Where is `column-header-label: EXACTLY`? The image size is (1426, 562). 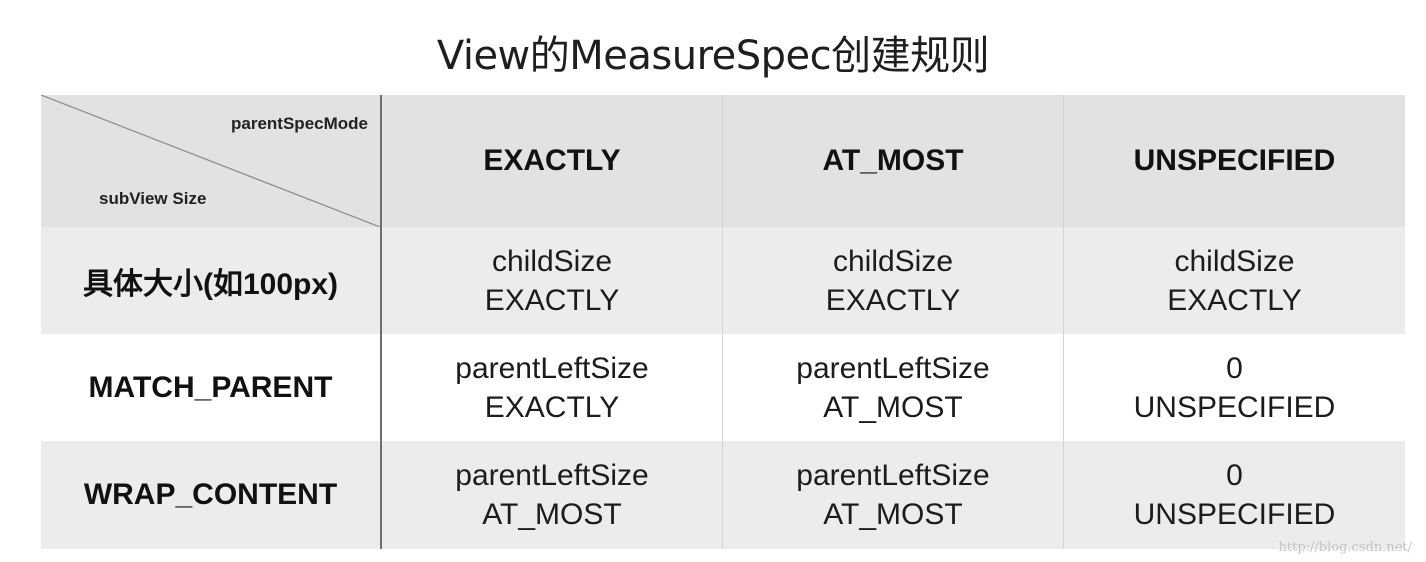
column-header-label: EXACTLY is located at coordinates (552, 160).